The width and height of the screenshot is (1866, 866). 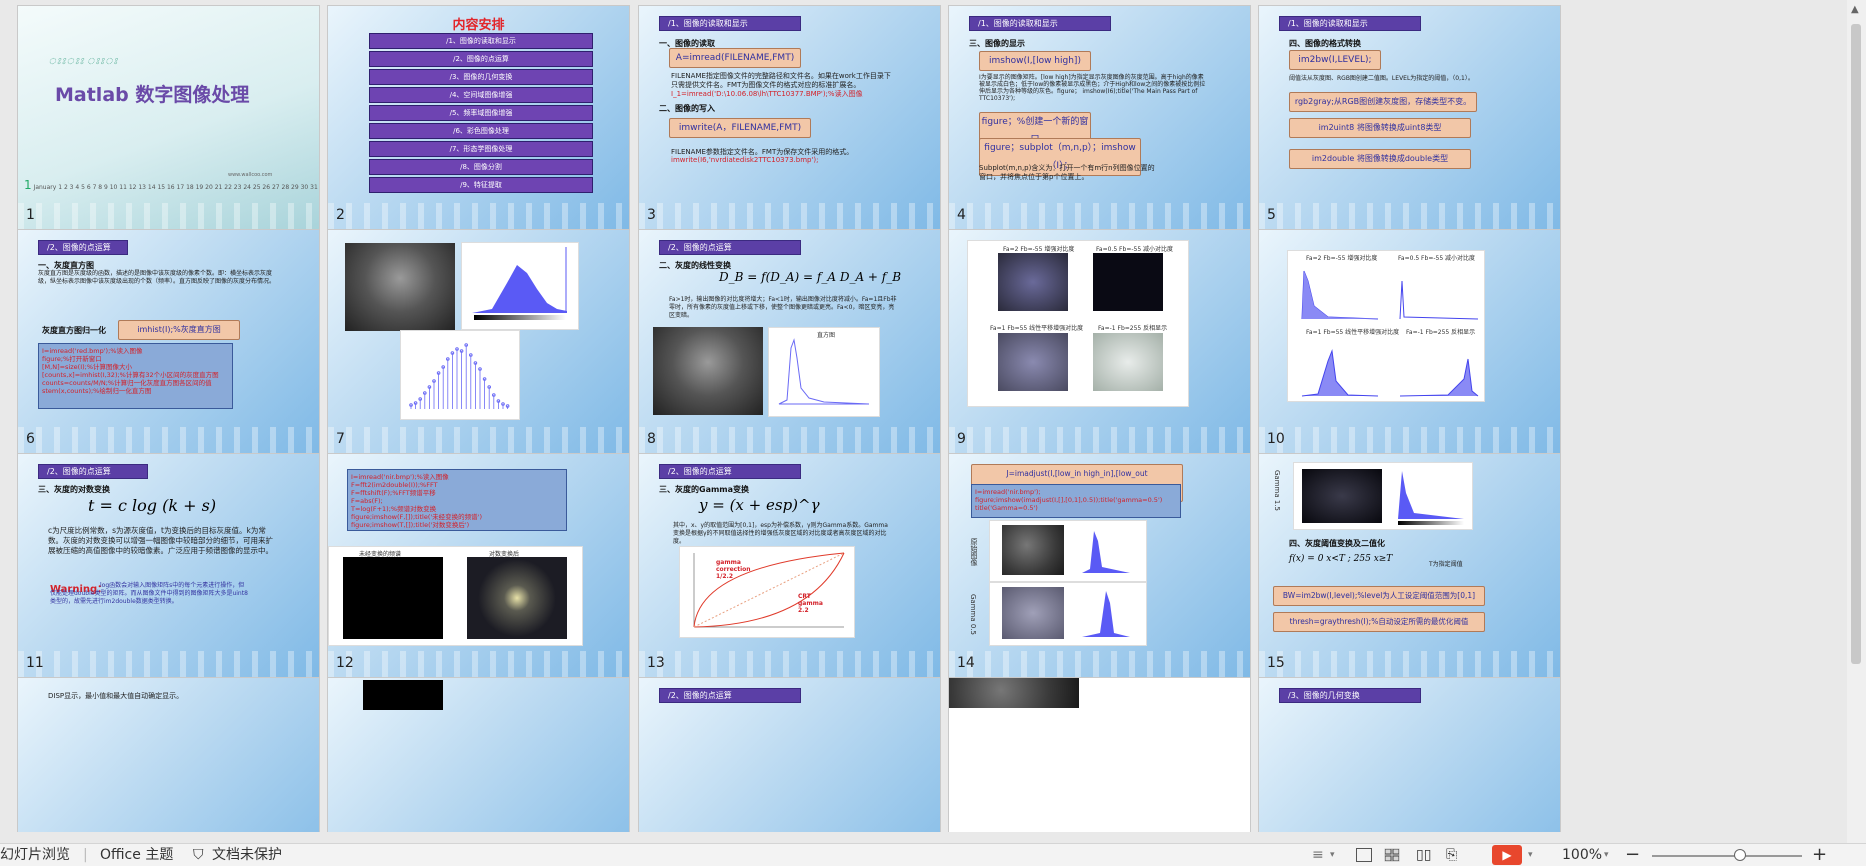 What do you see at coordinates (481, 149) in the screenshot?
I see `toc-item: /7、形态学图像处理` at bounding box center [481, 149].